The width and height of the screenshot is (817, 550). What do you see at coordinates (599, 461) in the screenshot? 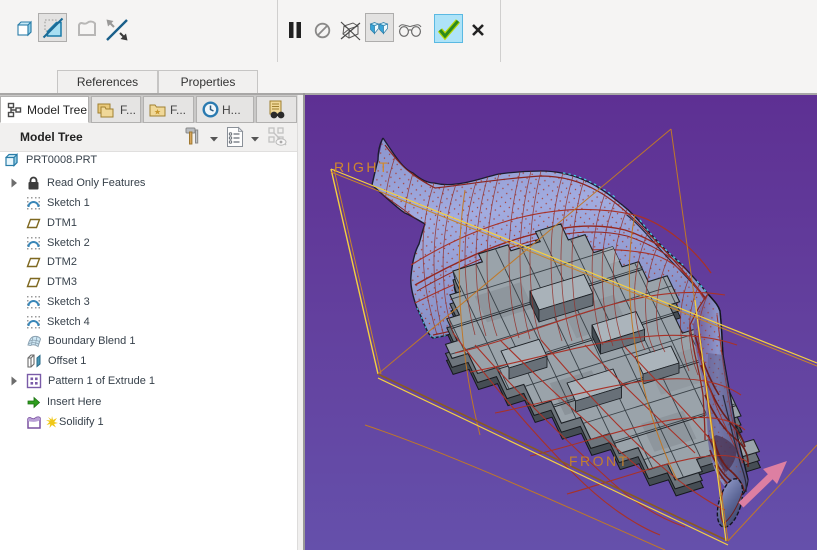
I see `svg-text: FRONT` at bounding box center [599, 461].